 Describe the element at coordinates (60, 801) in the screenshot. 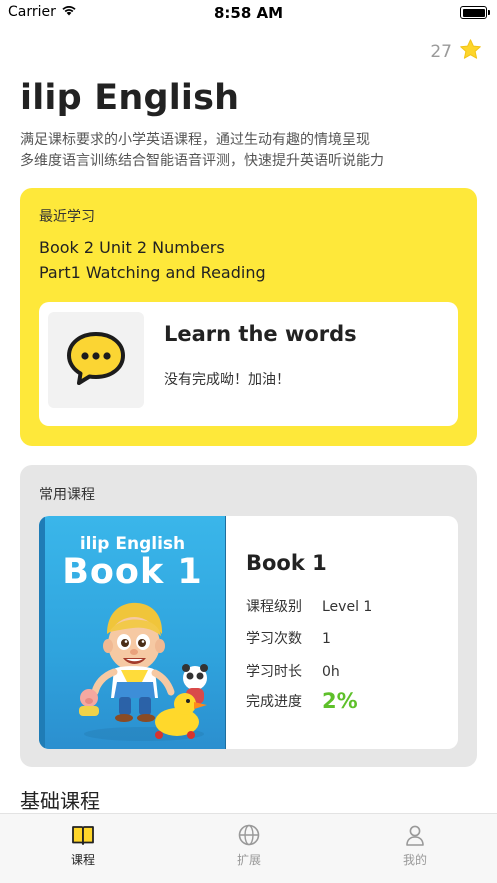

I see `basic-courses-heading: 基础课程` at that location.